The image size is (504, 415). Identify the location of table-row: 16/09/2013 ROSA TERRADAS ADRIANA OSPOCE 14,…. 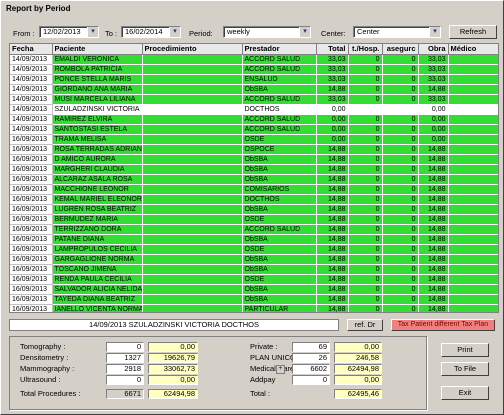
(254, 149).